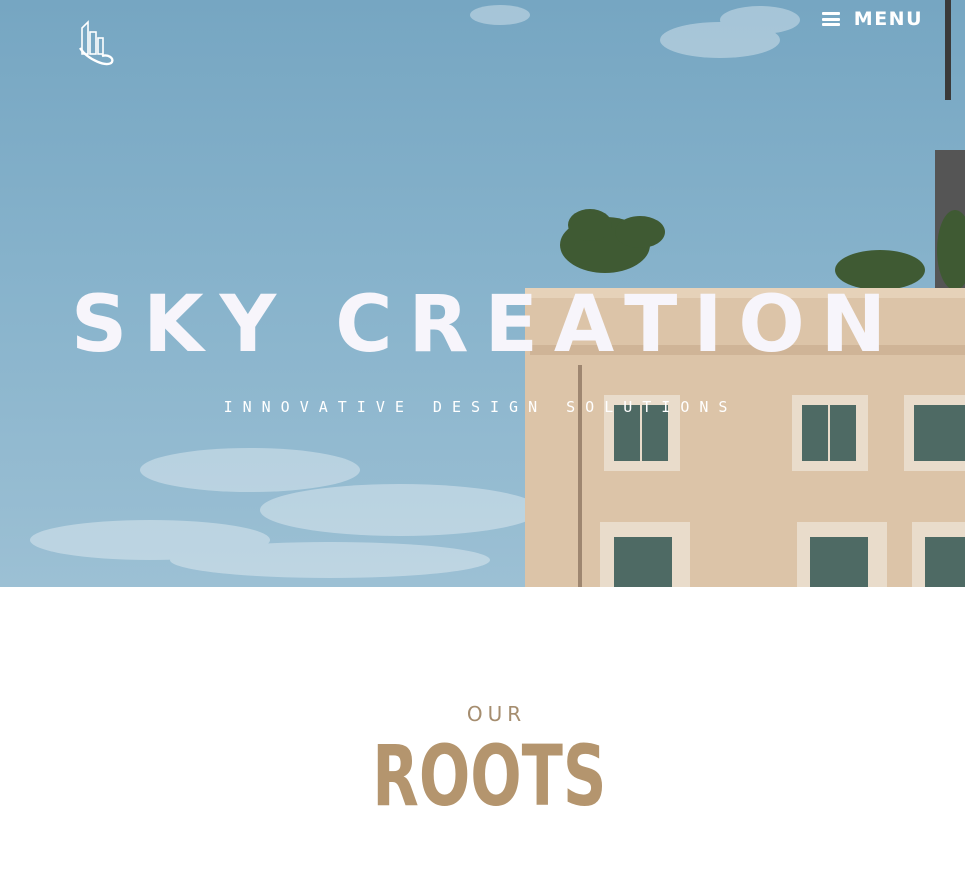 This screenshot has height=888, width=965. What do you see at coordinates (489, 776) in the screenshot?
I see `section-title: ROOTS` at bounding box center [489, 776].